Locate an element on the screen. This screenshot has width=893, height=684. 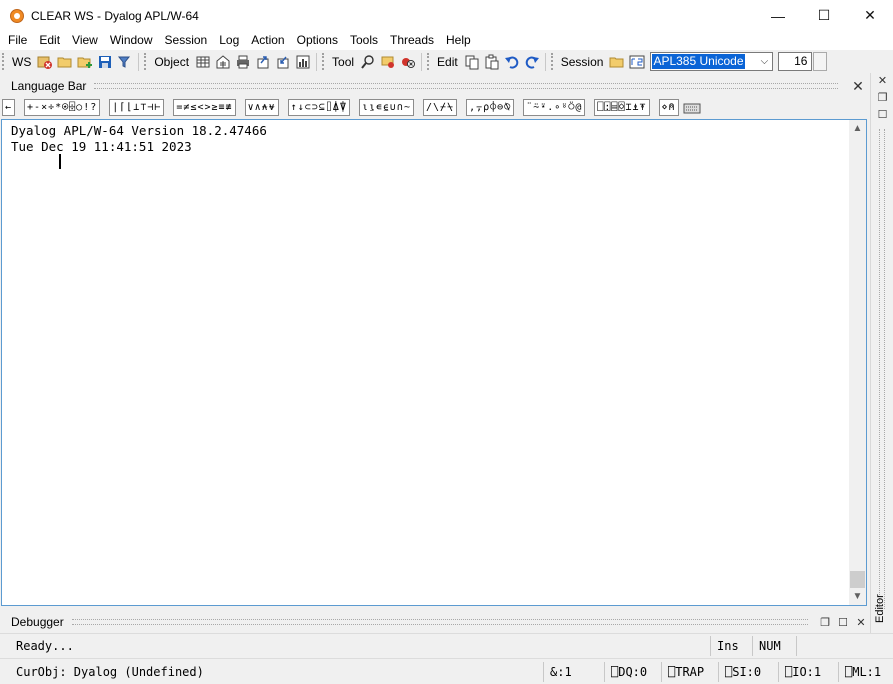
lb-group-index: ⍳⍸∊⍷∪∩~ is located at coordinates (386, 107).